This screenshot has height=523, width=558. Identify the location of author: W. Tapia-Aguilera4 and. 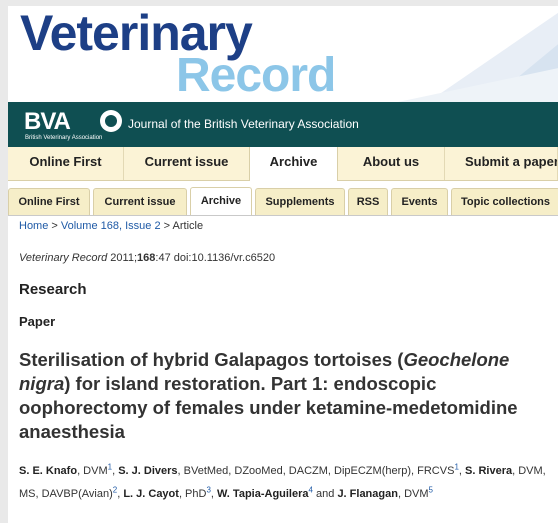
(277, 493).